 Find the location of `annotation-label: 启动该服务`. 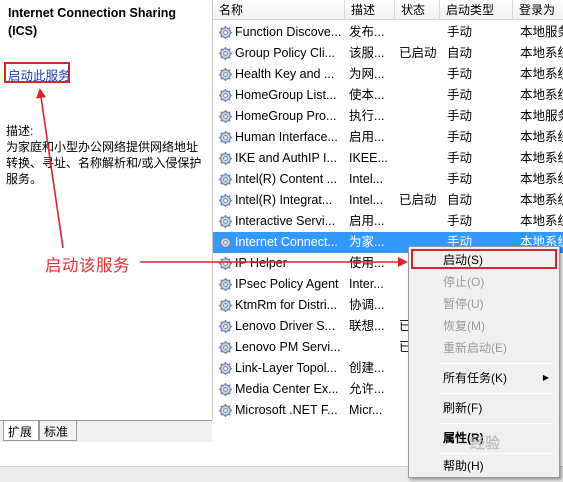

annotation-label: 启动该服务 is located at coordinates (87, 266).